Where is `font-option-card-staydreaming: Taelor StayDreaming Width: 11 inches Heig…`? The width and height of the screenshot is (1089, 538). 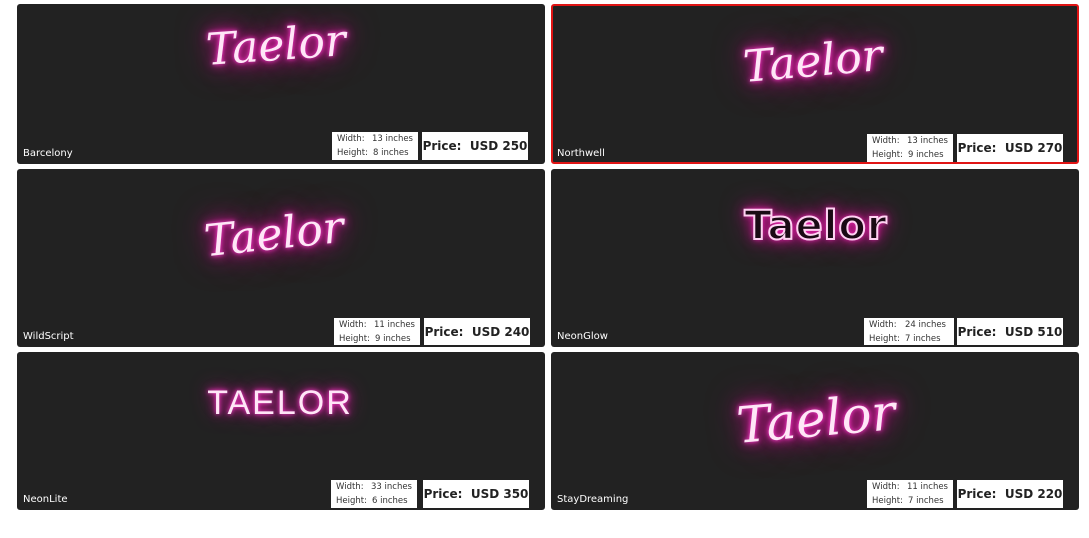 font-option-card-staydreaming: Taelor StayDreaming Width: 11 inches Heig… is located at coordinates (815, 431).